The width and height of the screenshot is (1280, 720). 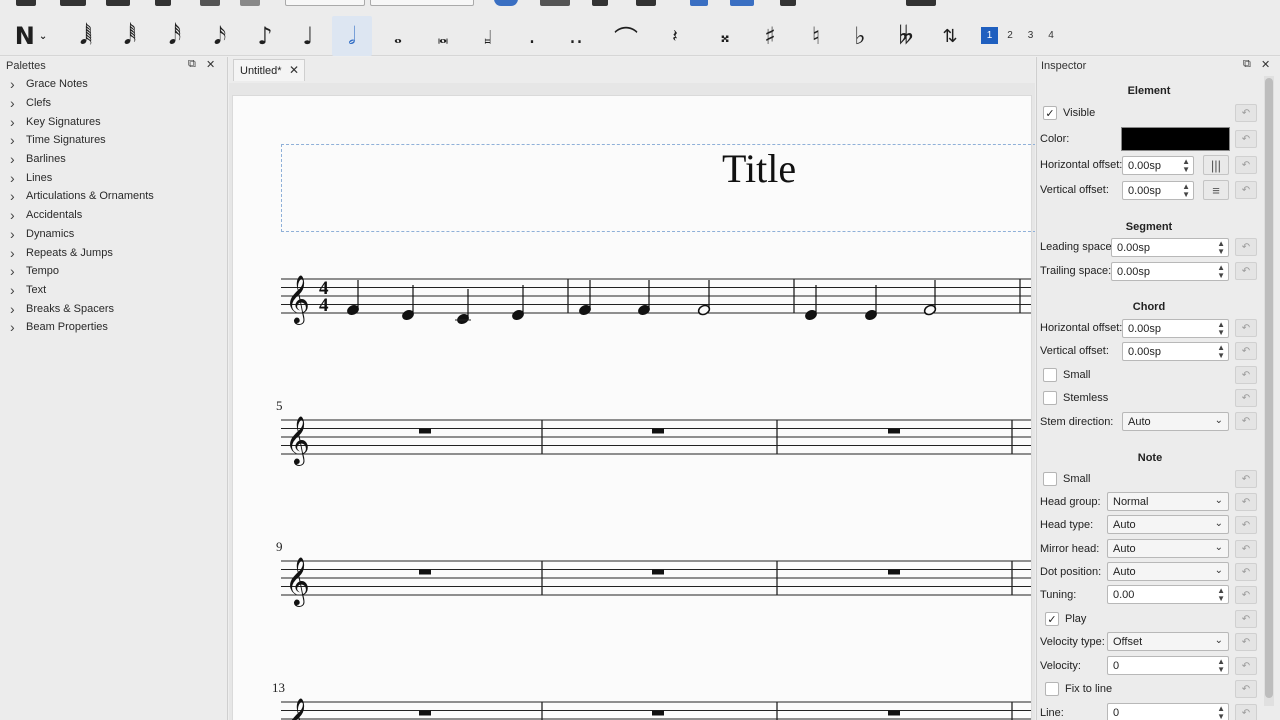 I want to click on 64th-note-button: 𝅘𝅥𝅱, so click(x=130, y=36).